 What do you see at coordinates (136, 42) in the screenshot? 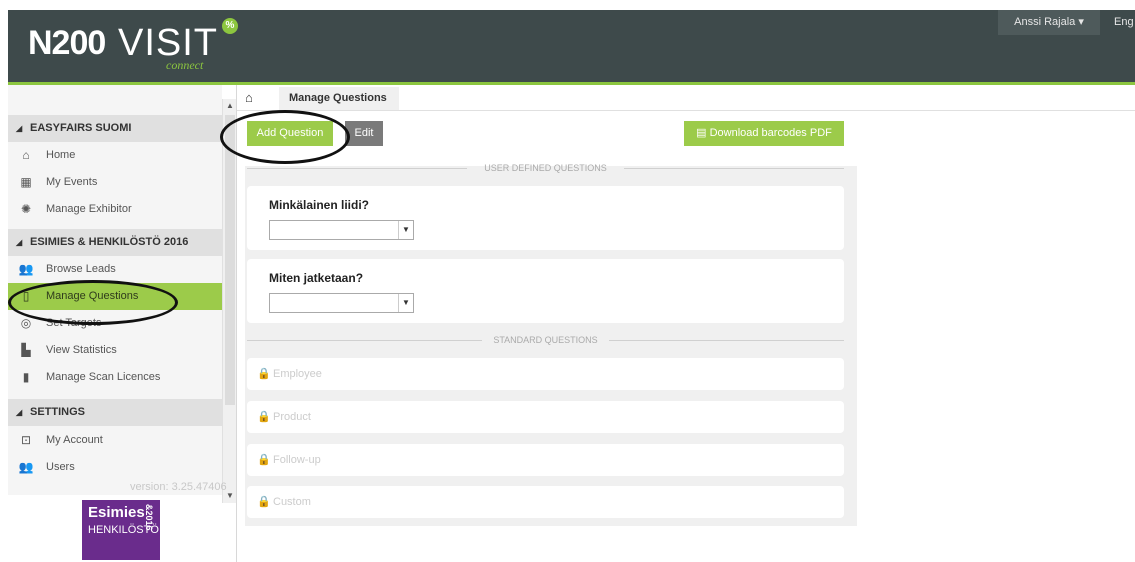
I see `n200-visit-logo: N200 VISIT connect %` at bounding box center [136, 42].